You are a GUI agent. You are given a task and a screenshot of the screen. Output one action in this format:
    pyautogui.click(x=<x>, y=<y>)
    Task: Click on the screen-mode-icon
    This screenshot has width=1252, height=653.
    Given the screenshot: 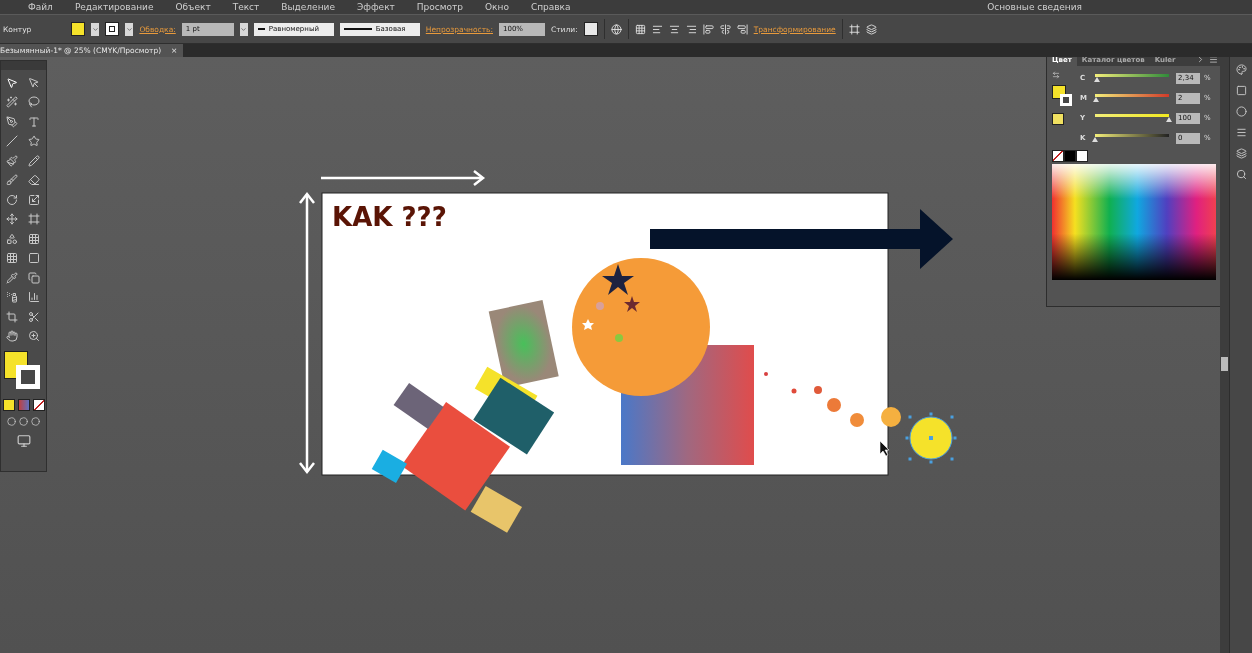 What is the action you would take?
    pyautogui.click(x=23, y=440)
    